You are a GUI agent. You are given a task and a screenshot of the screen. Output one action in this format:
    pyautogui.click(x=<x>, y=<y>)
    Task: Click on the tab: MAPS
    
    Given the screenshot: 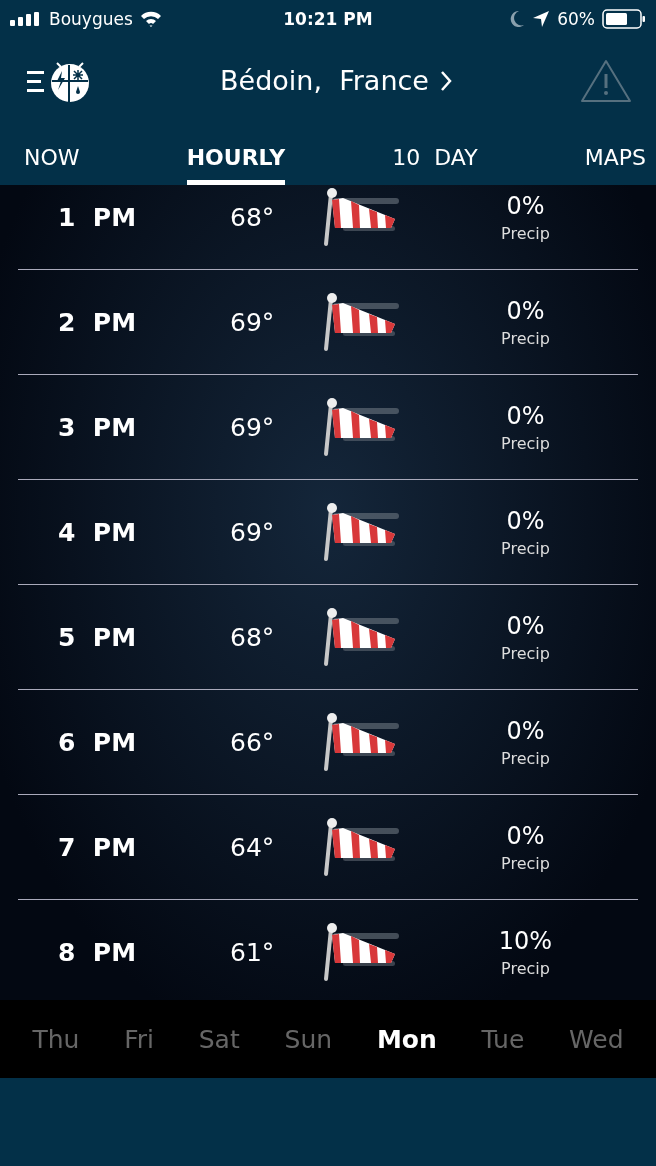 What is the action you would take?
    pyautogui.click(x=615, y=154)
    